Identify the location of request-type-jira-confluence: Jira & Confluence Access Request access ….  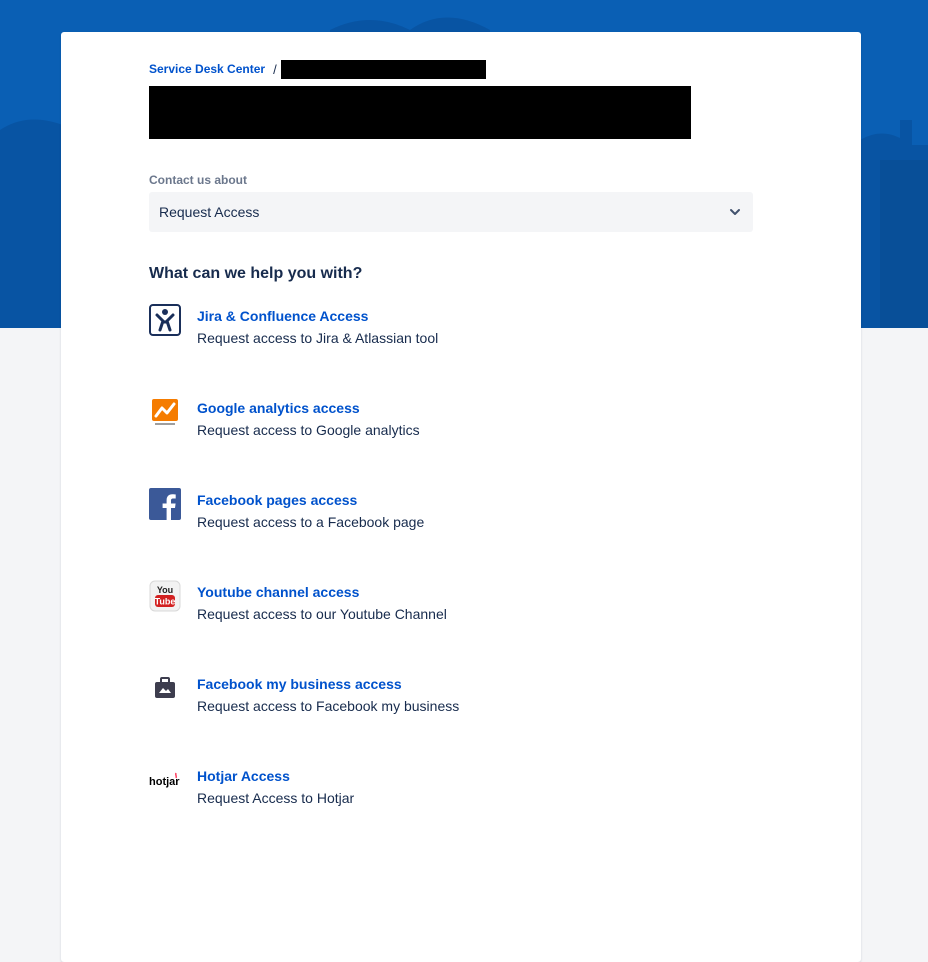
(429, 336).